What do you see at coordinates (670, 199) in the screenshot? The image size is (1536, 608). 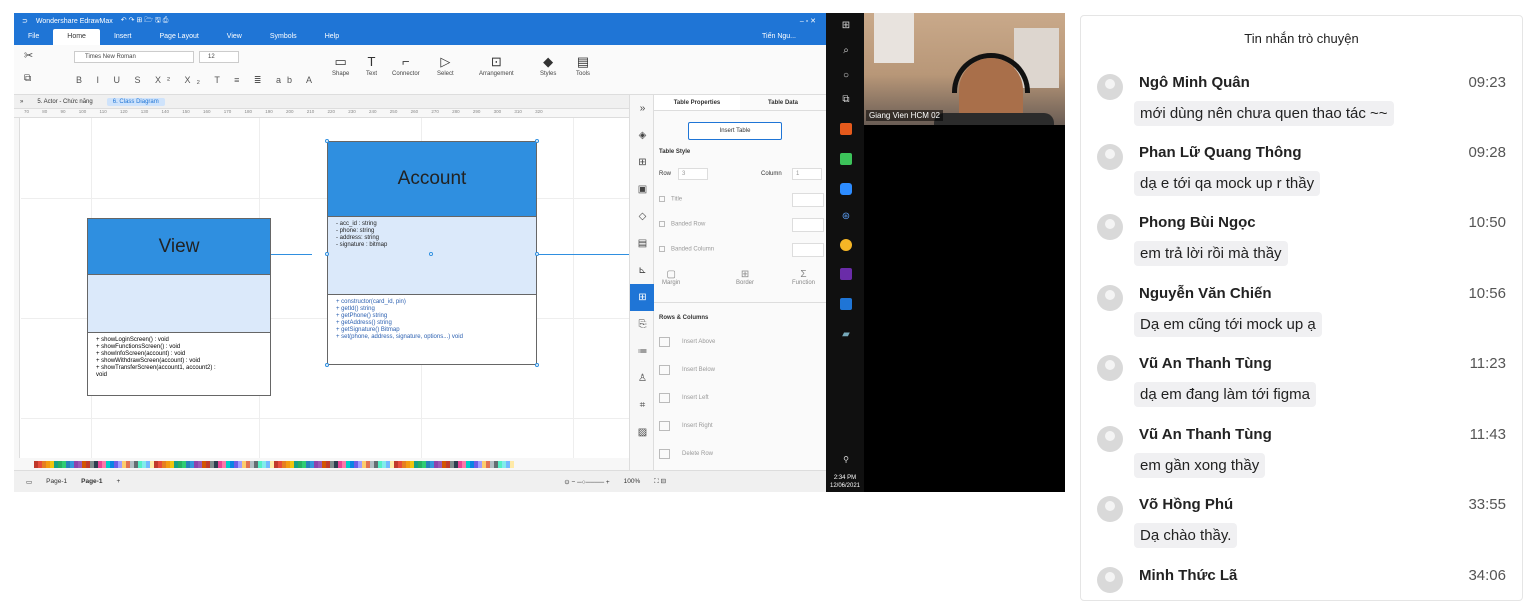 I see `title-checkbox: Title` at bounding box center [670, 199].